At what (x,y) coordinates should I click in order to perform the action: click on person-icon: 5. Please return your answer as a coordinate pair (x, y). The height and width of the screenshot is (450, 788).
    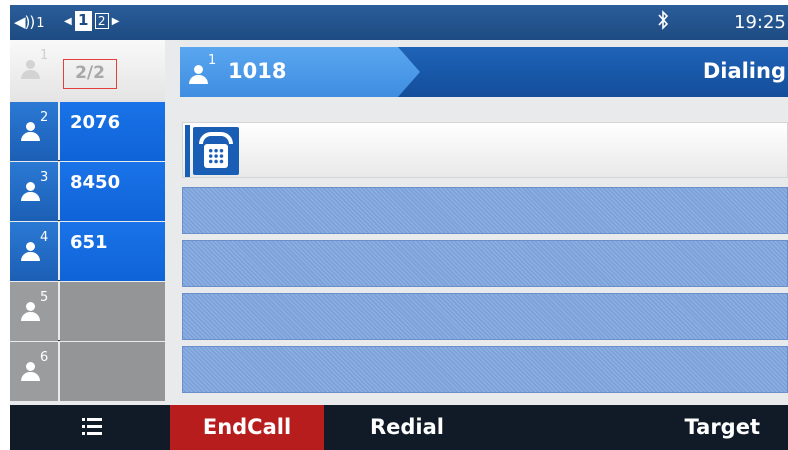
    Looking at the image, I should click on (37, 312).